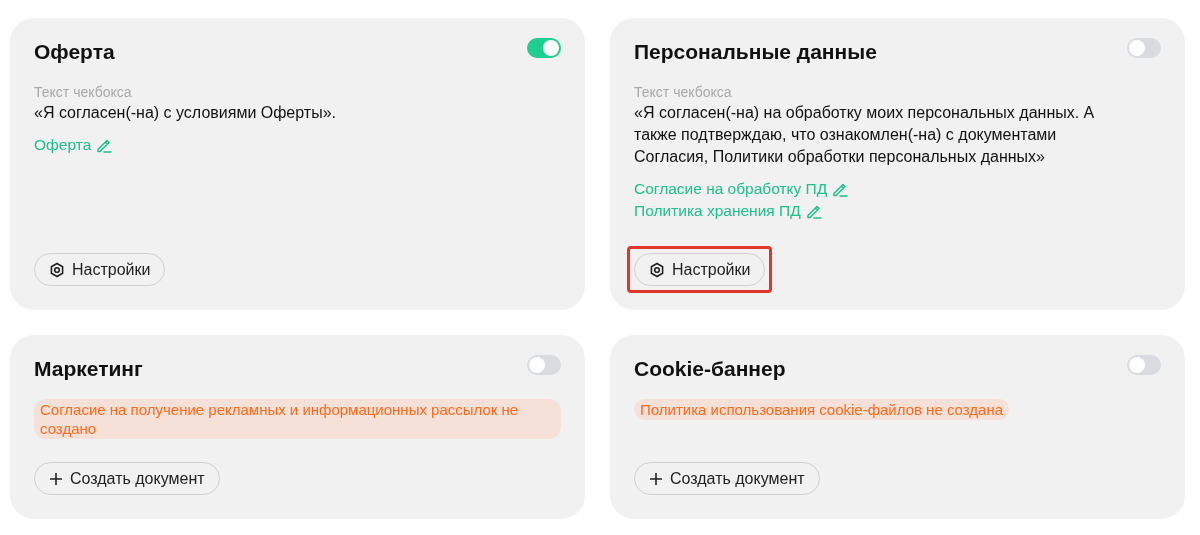 The width and height of the screenshot is (1200, 535). Describe the element at coordinates (755, 52) in the screenshot. I see `card-title: Персональные данные` at that location.